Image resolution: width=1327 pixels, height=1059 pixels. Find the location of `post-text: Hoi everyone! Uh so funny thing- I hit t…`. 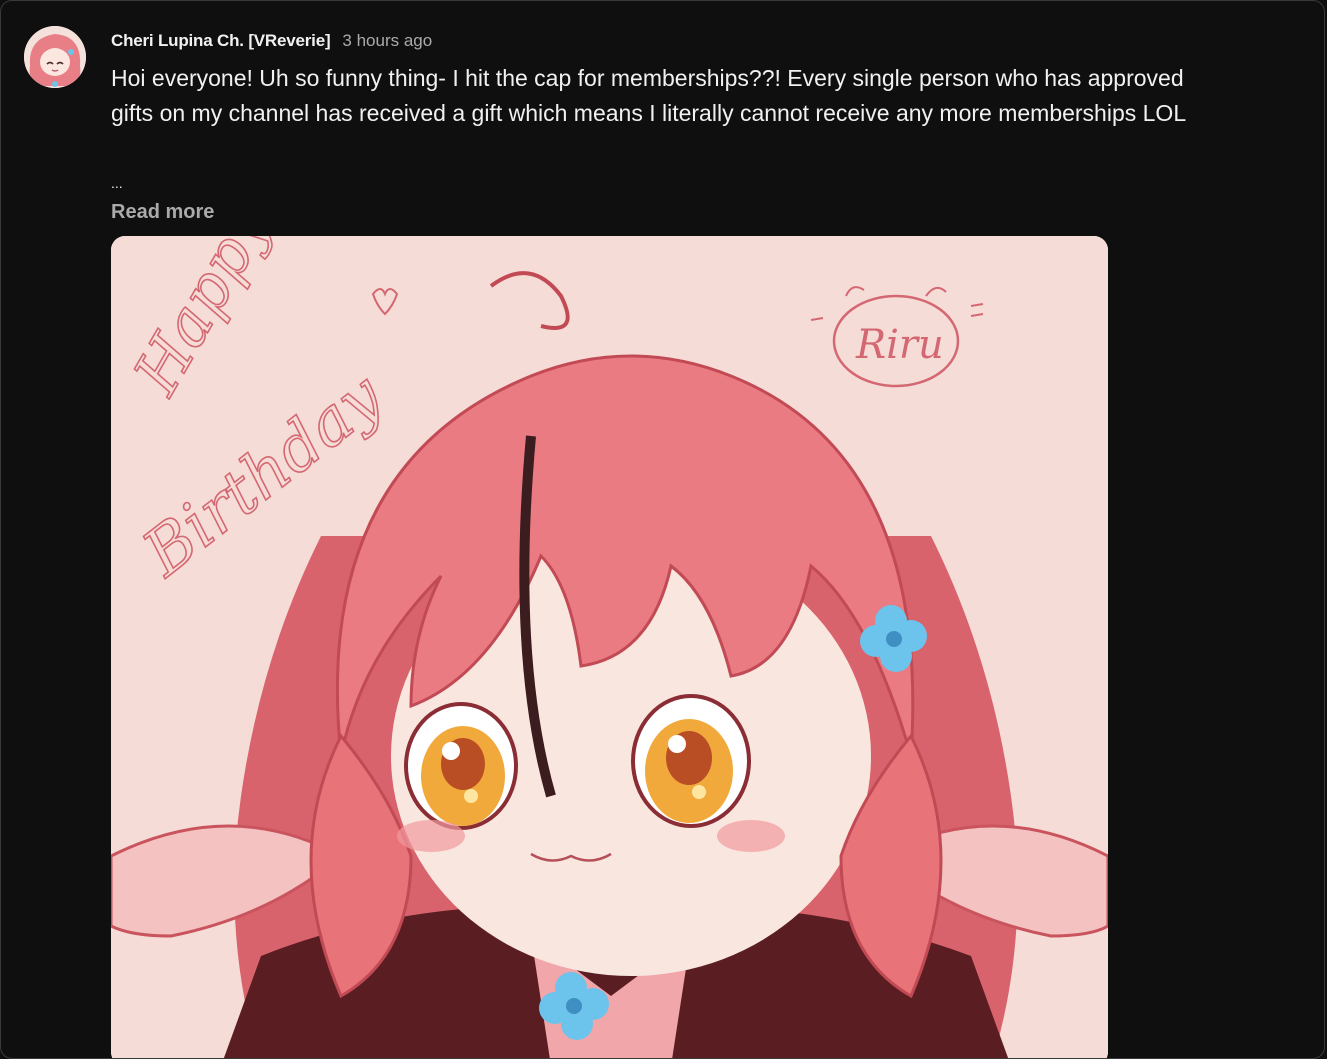

post-text: Hoi everyone! Uh so funny thing- I hit t… is located at coordinates (649, 95).